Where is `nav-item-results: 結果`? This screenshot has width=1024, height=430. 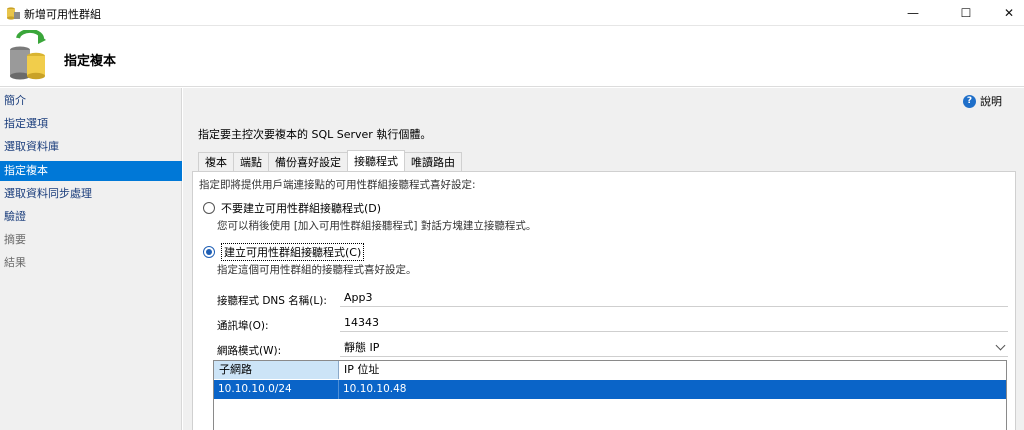 nav-item-results: 結果 is located at coordinates (15, 262).